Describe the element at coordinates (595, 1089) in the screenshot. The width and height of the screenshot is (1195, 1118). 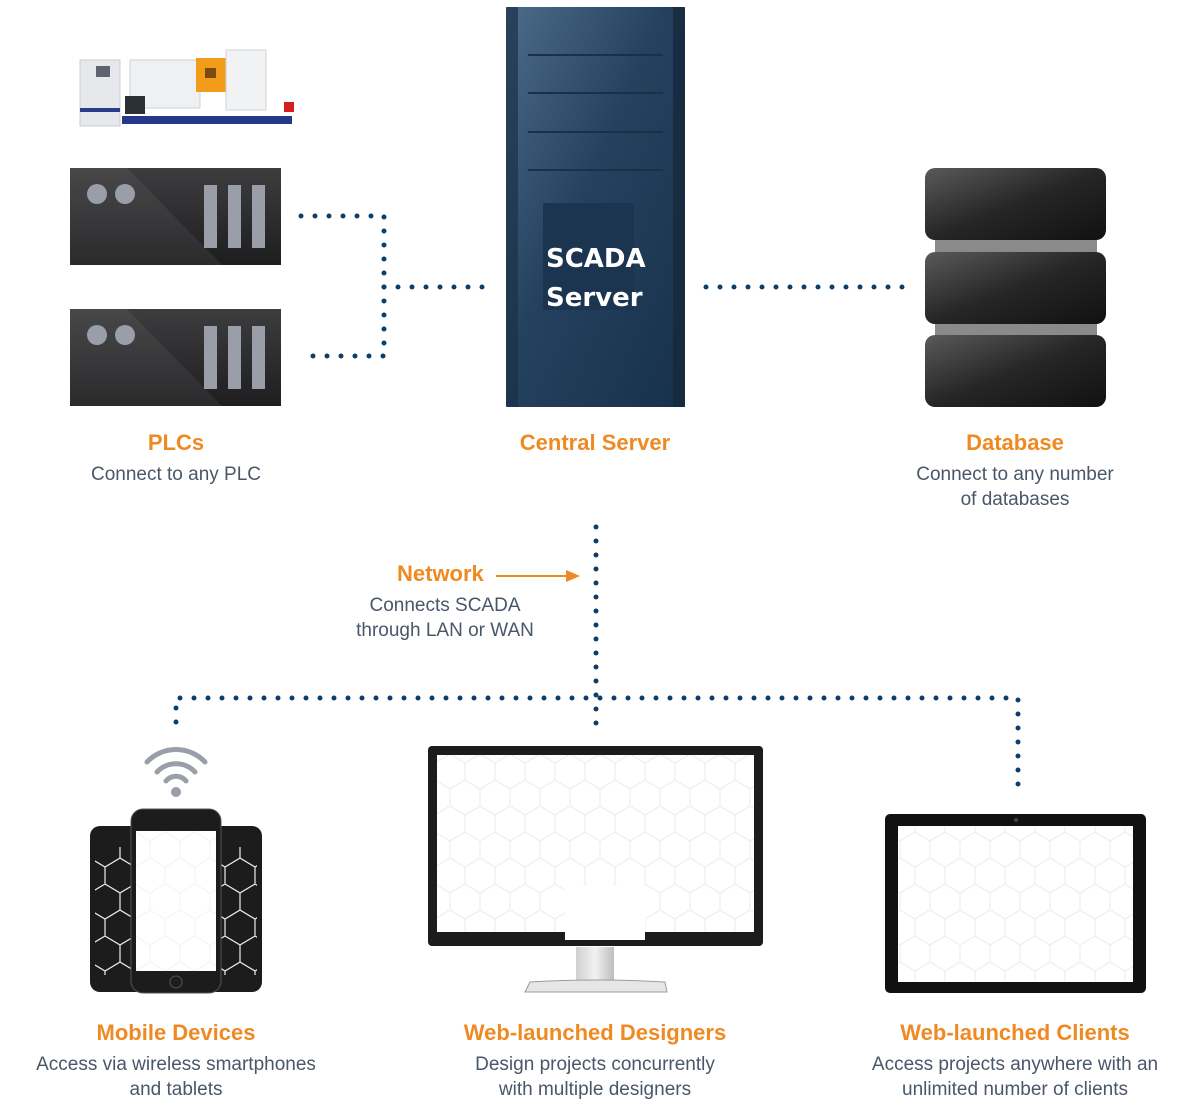
I see `designers-desc-line: with multiple designers` at that location.